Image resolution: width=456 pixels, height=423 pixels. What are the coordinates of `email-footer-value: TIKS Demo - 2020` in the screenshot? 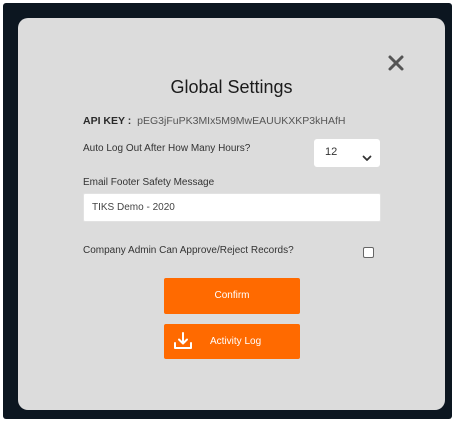 It's located at (133, 207).